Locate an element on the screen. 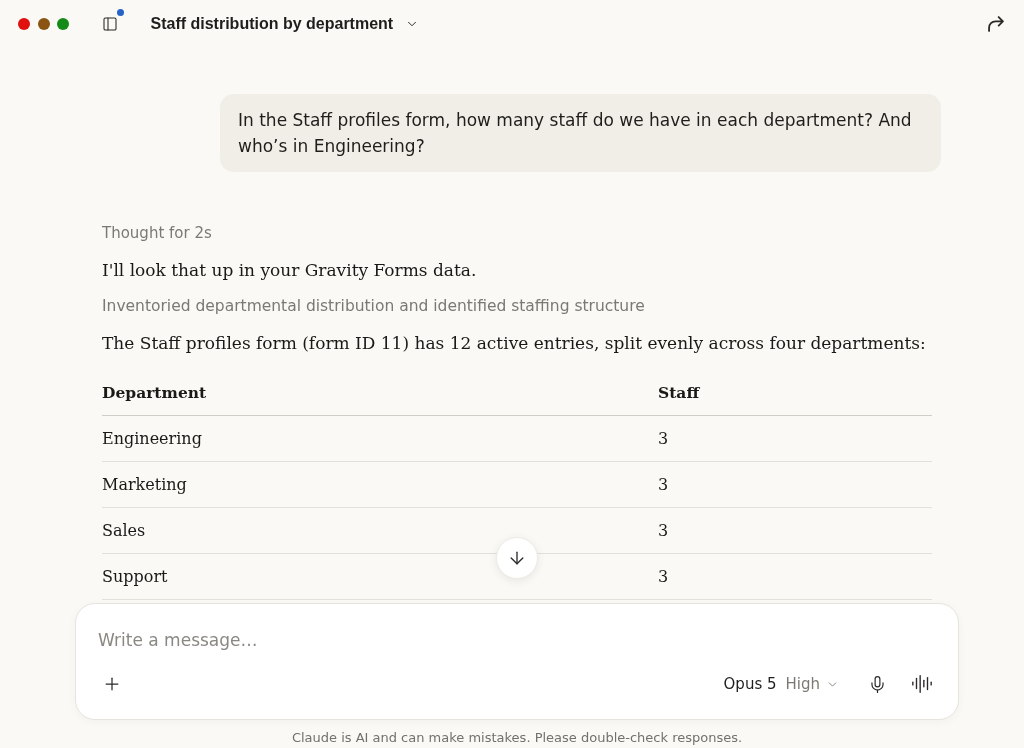 This screenshot has width=1024, height=748. curved-arrow-icon is located at coordinates (996, 24).